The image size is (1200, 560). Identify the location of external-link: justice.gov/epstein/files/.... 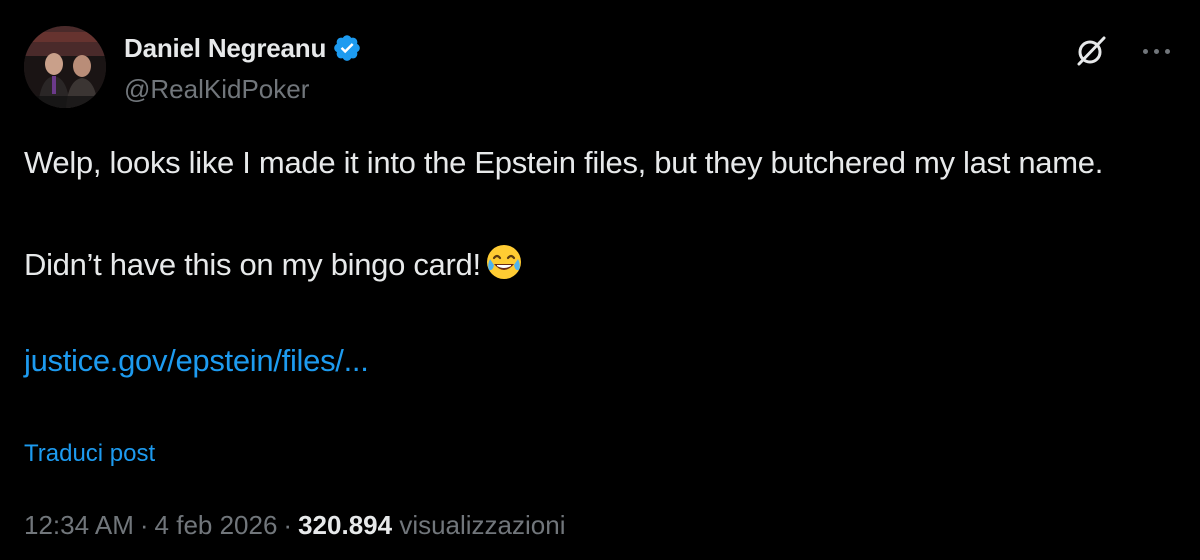
(196, 360).